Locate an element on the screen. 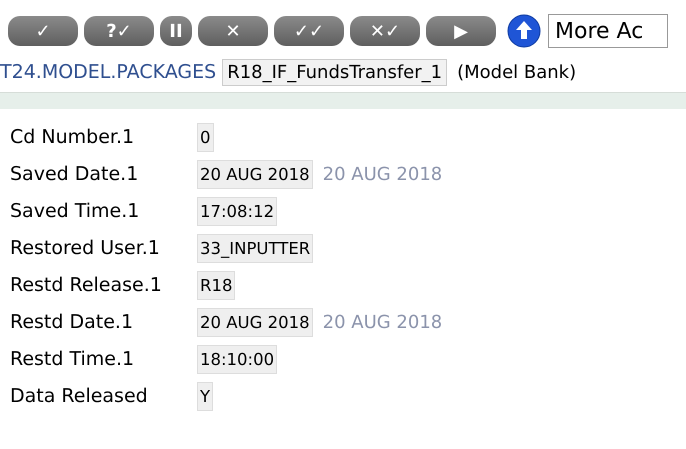 The image size is (686, 449). toolbar-button: II is located at coordinates (176, 31).